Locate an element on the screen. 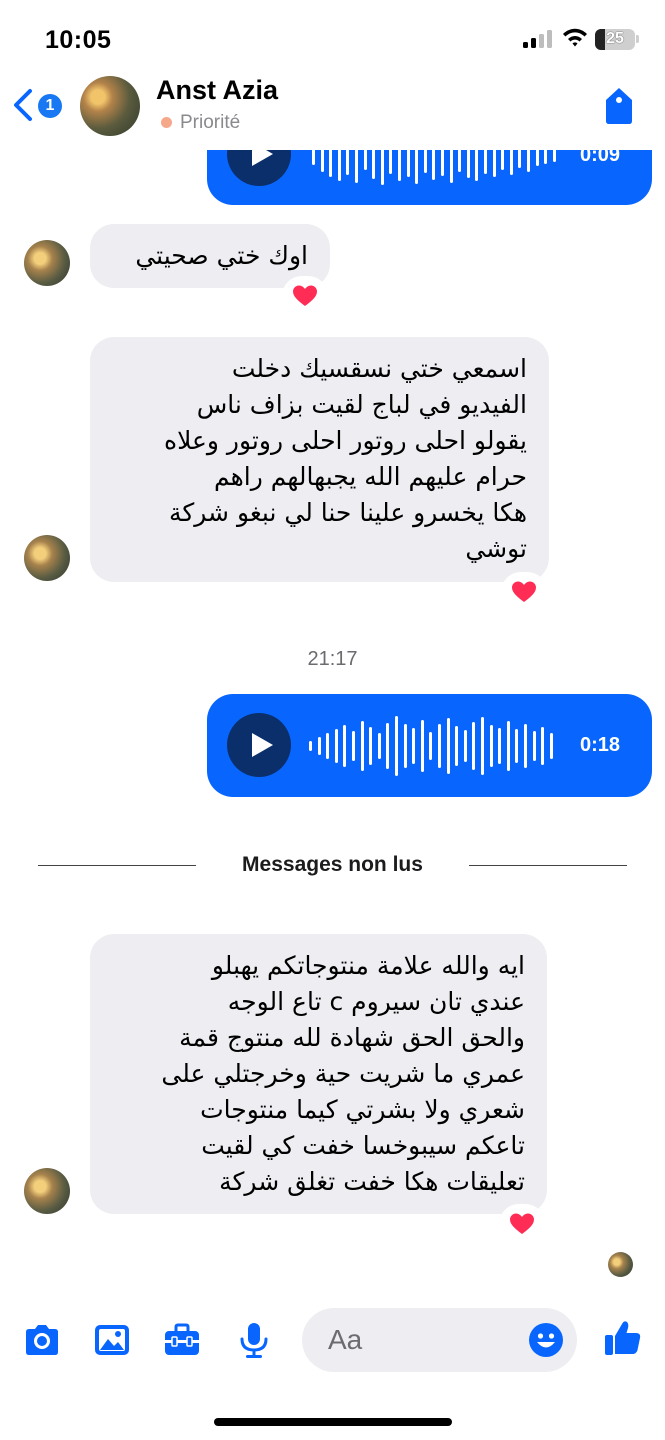  chat-header: 1 Anst Azia Priorité is located at coordinates (332, 107).